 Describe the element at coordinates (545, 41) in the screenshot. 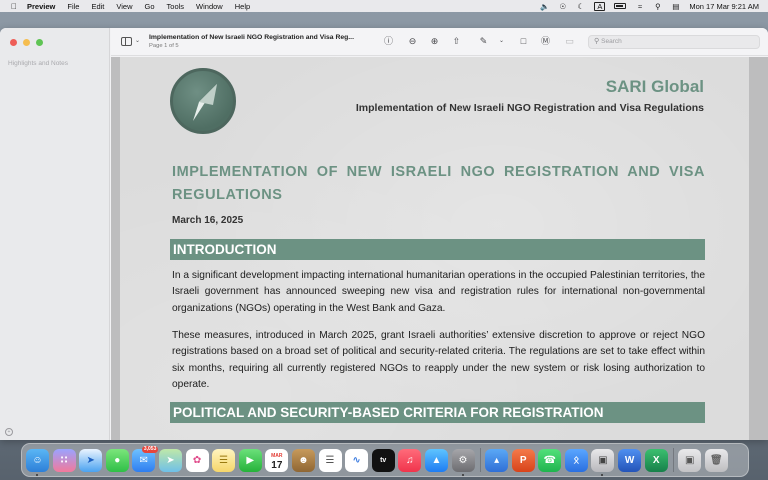

I see `markup-toolbar-icon: Ⓜ` at that location.